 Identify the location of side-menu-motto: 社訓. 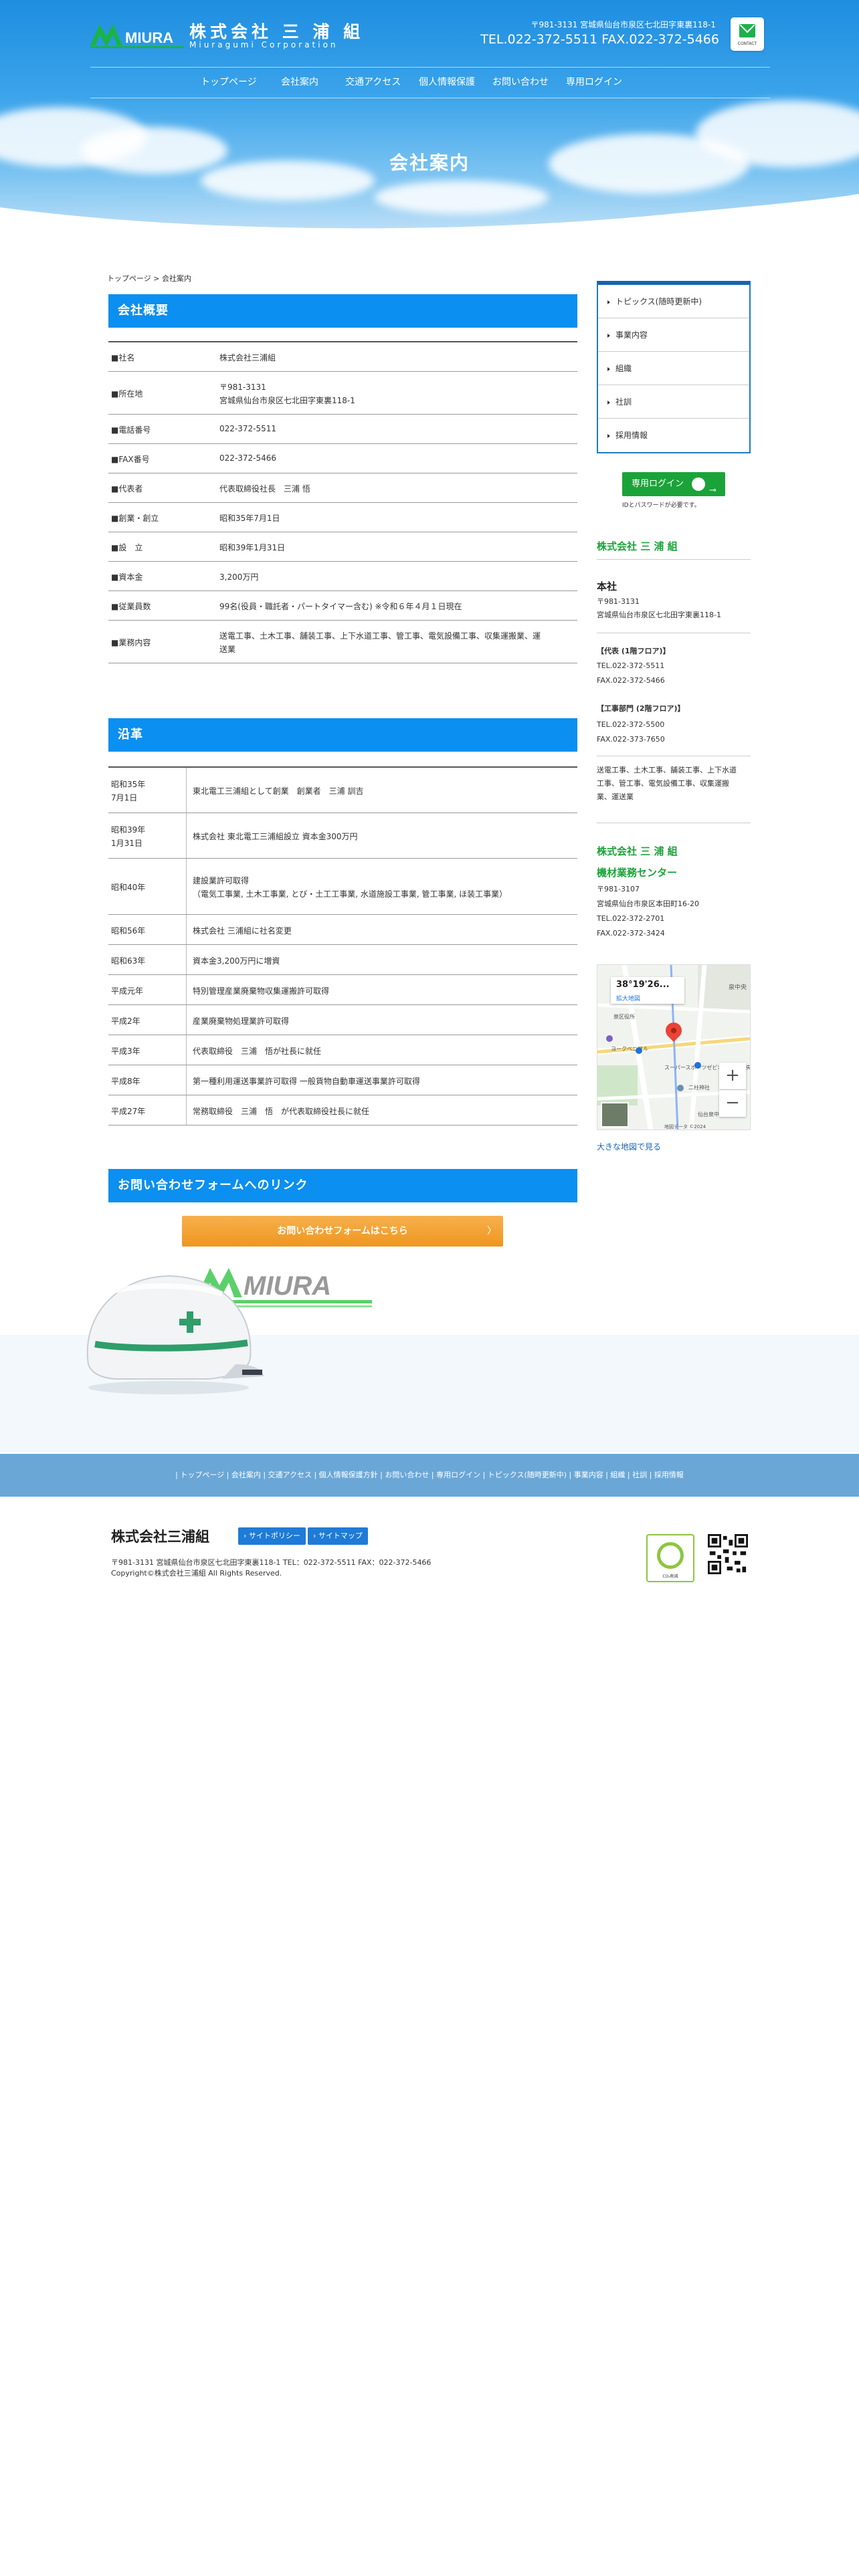
(673, 402).